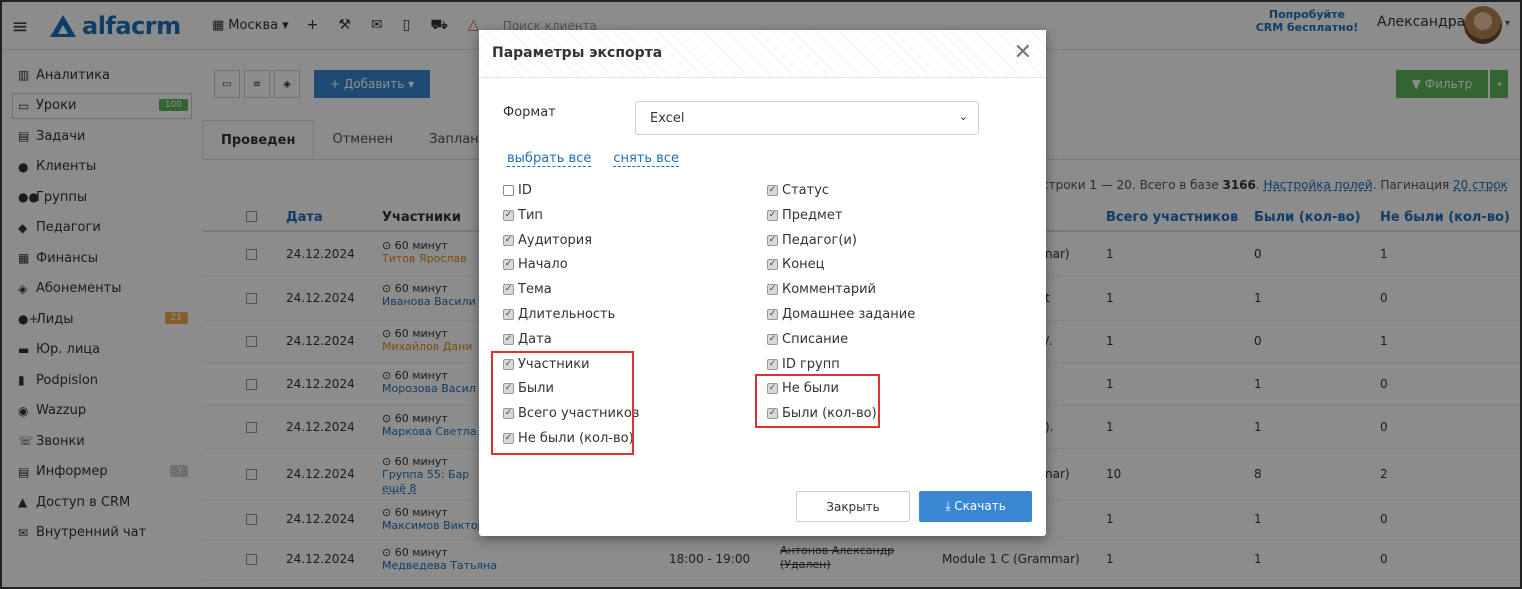 This screenshot has height=589, width=1522. I want to click on select-all-link: выбрать все, so click(549, 159).